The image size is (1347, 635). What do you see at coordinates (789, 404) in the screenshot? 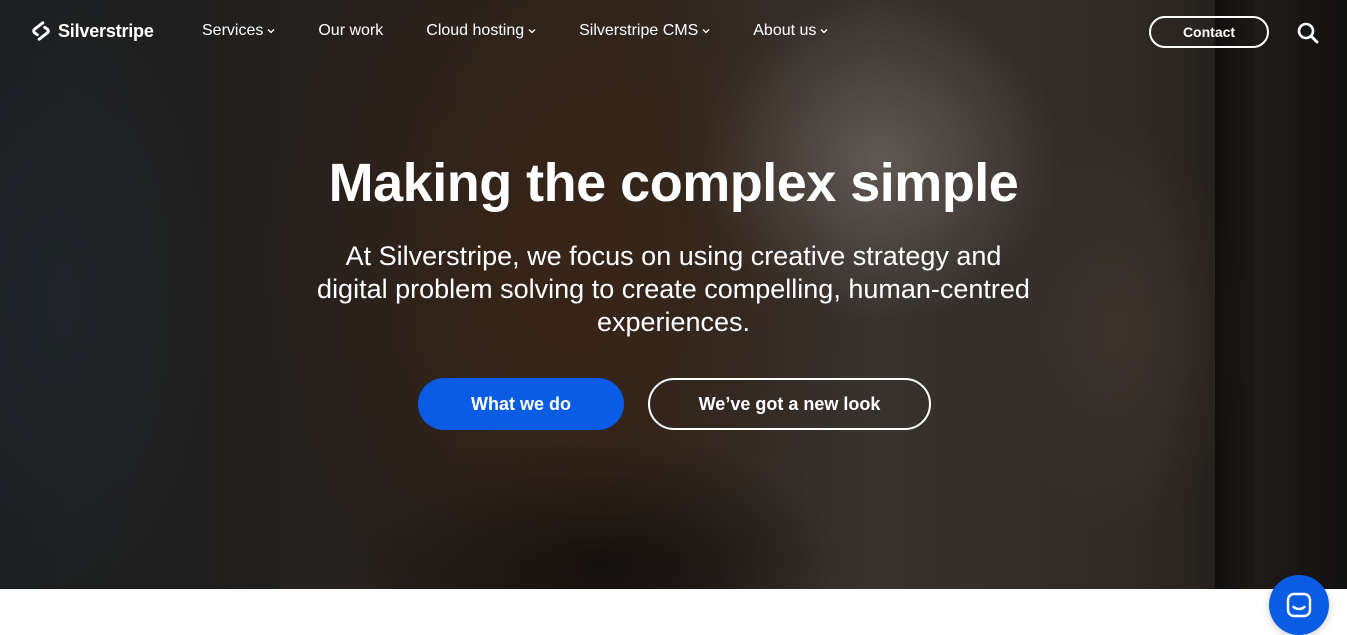
I see `new-look-button: We’ve got a new look` at bounding box center [789, 404].